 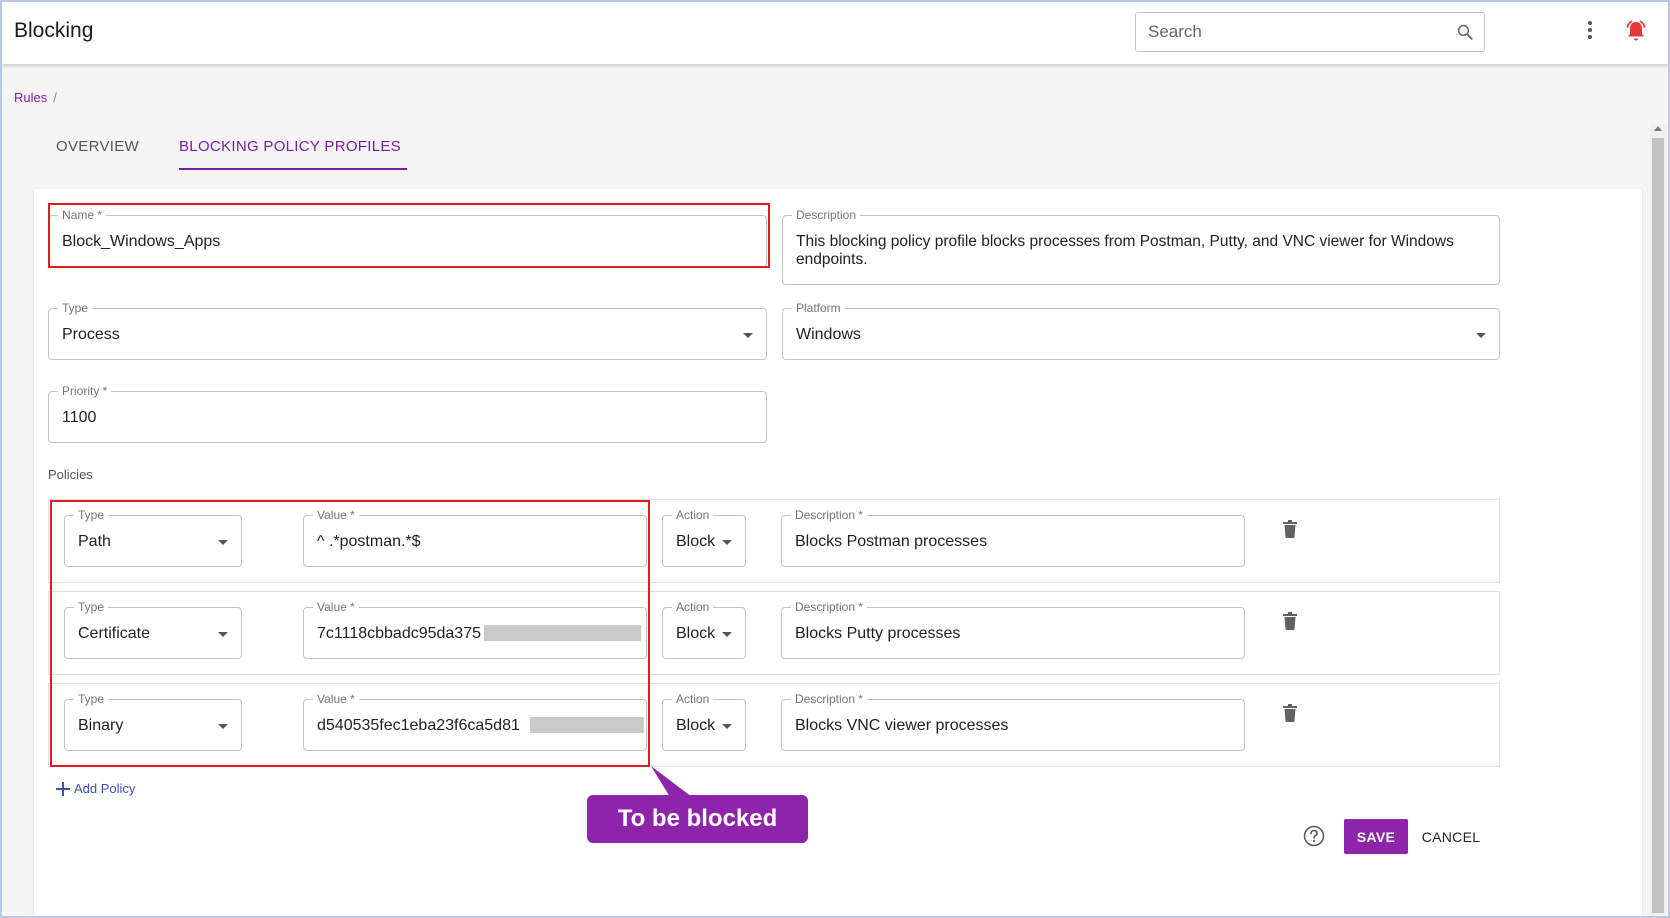 What do you see at coordinates (1590, 30) in the screenshot?
I see `more-vert-icon` at bounding box center [1590, 30].